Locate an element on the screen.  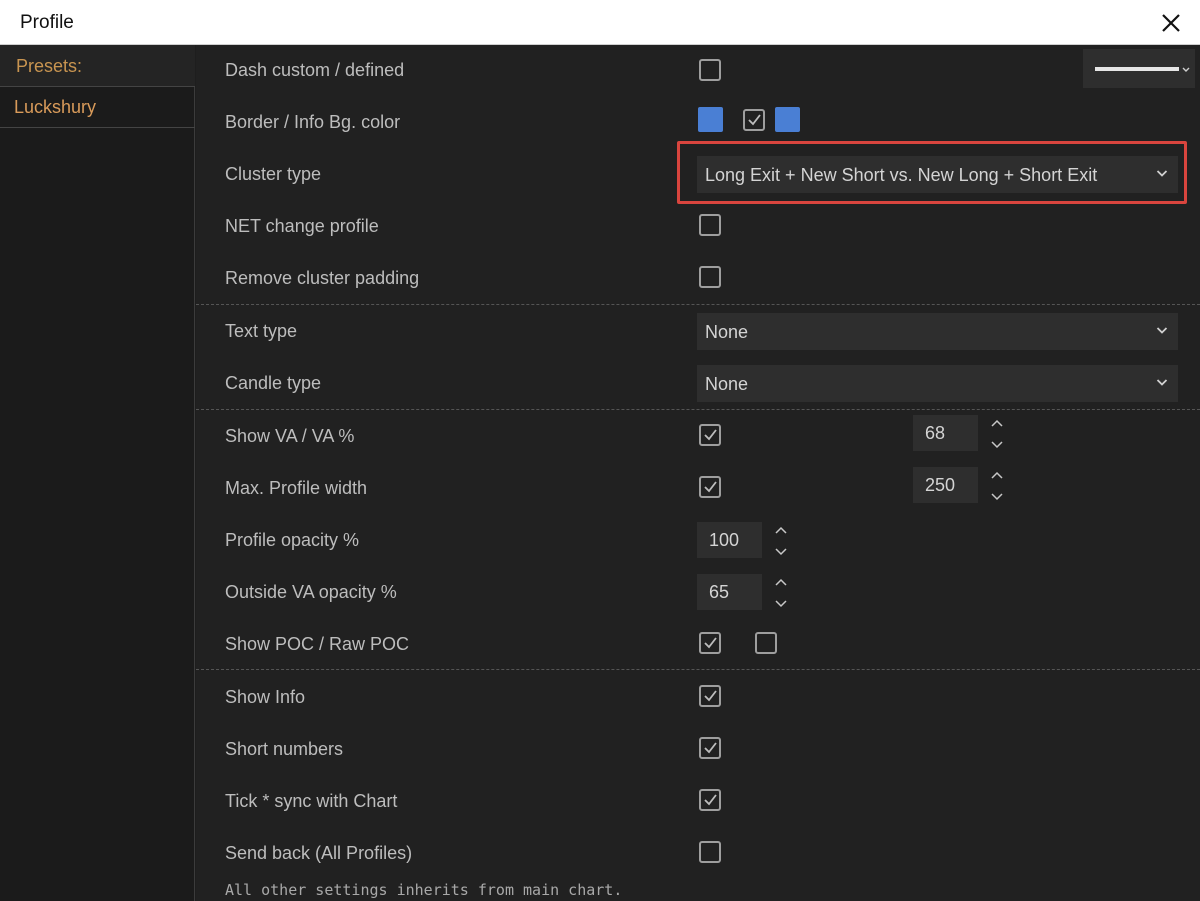
va-percent-input: 68 is located at coordinates (945, 433).